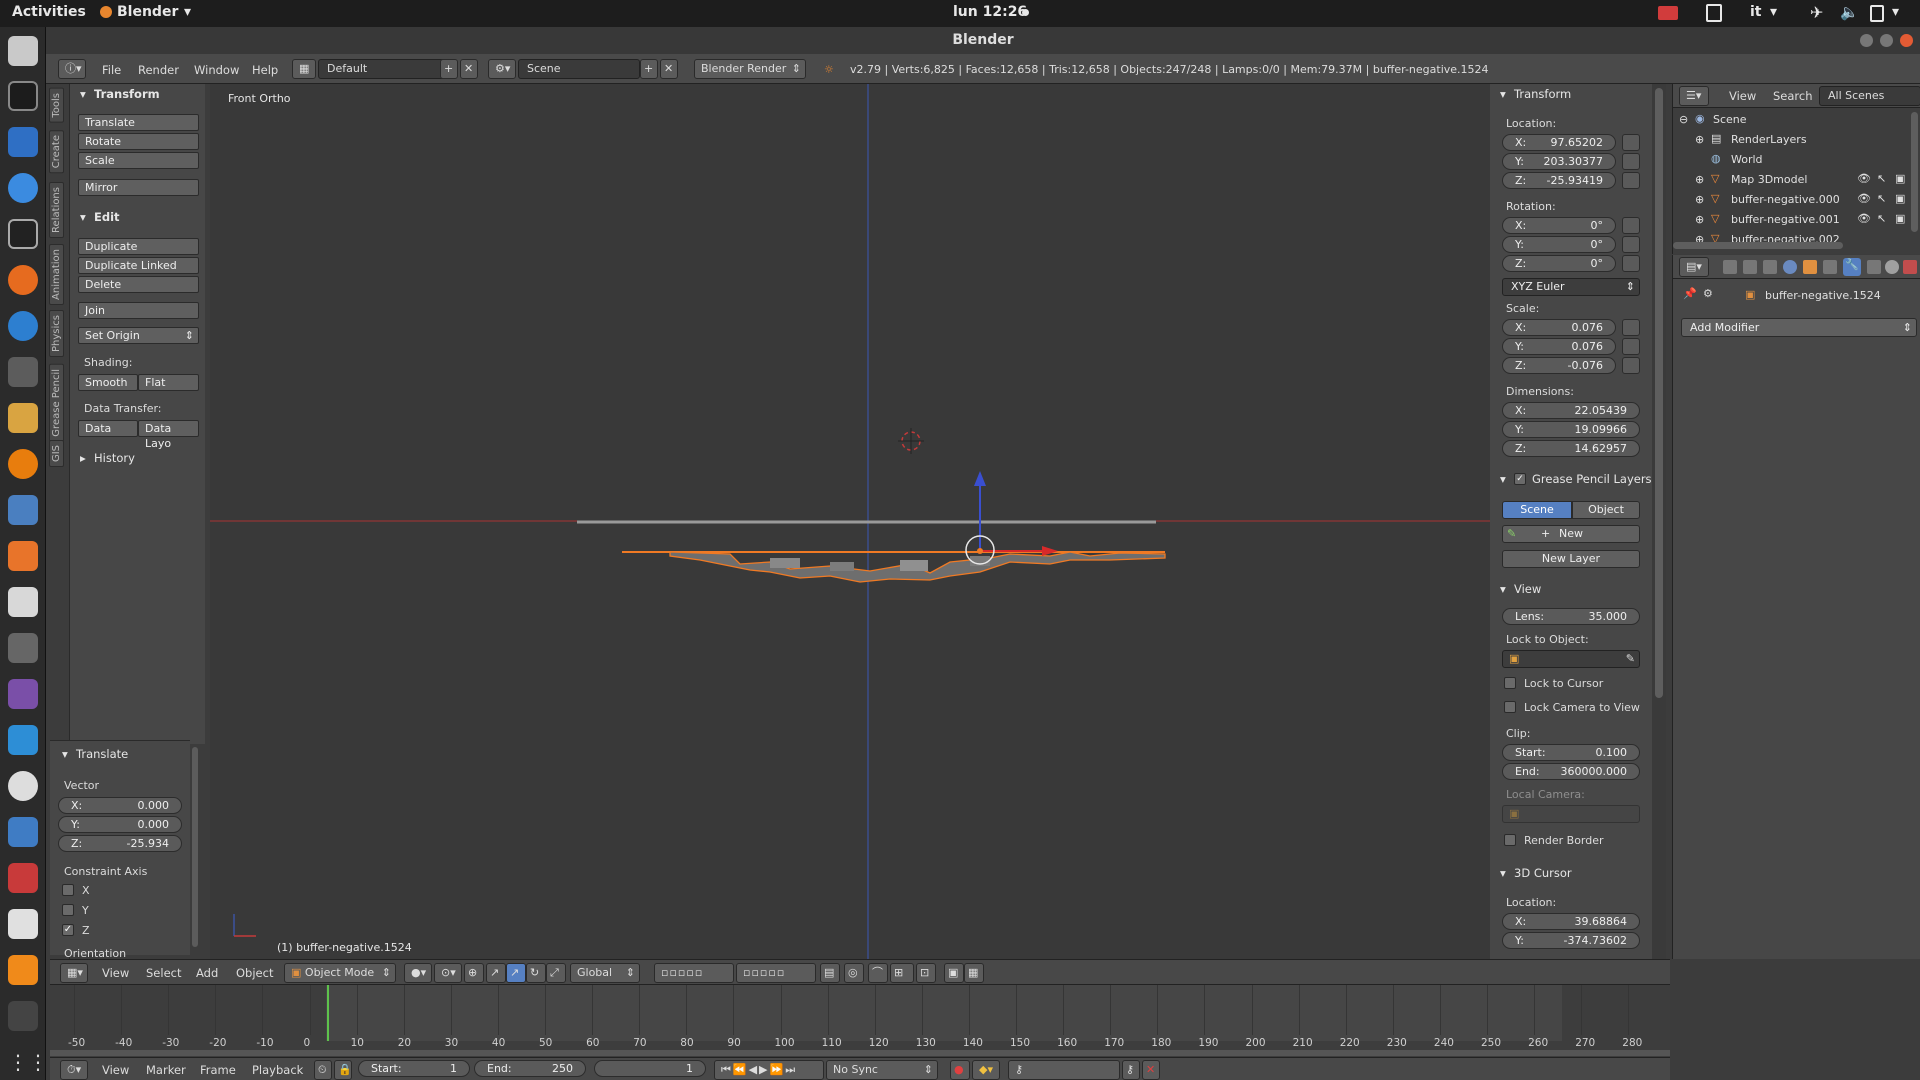 This screenshot has height=1080, width=1920. Describe the element at coordinates (138, 122) in the screenshot. I see `translate-button: Translate` at that location.